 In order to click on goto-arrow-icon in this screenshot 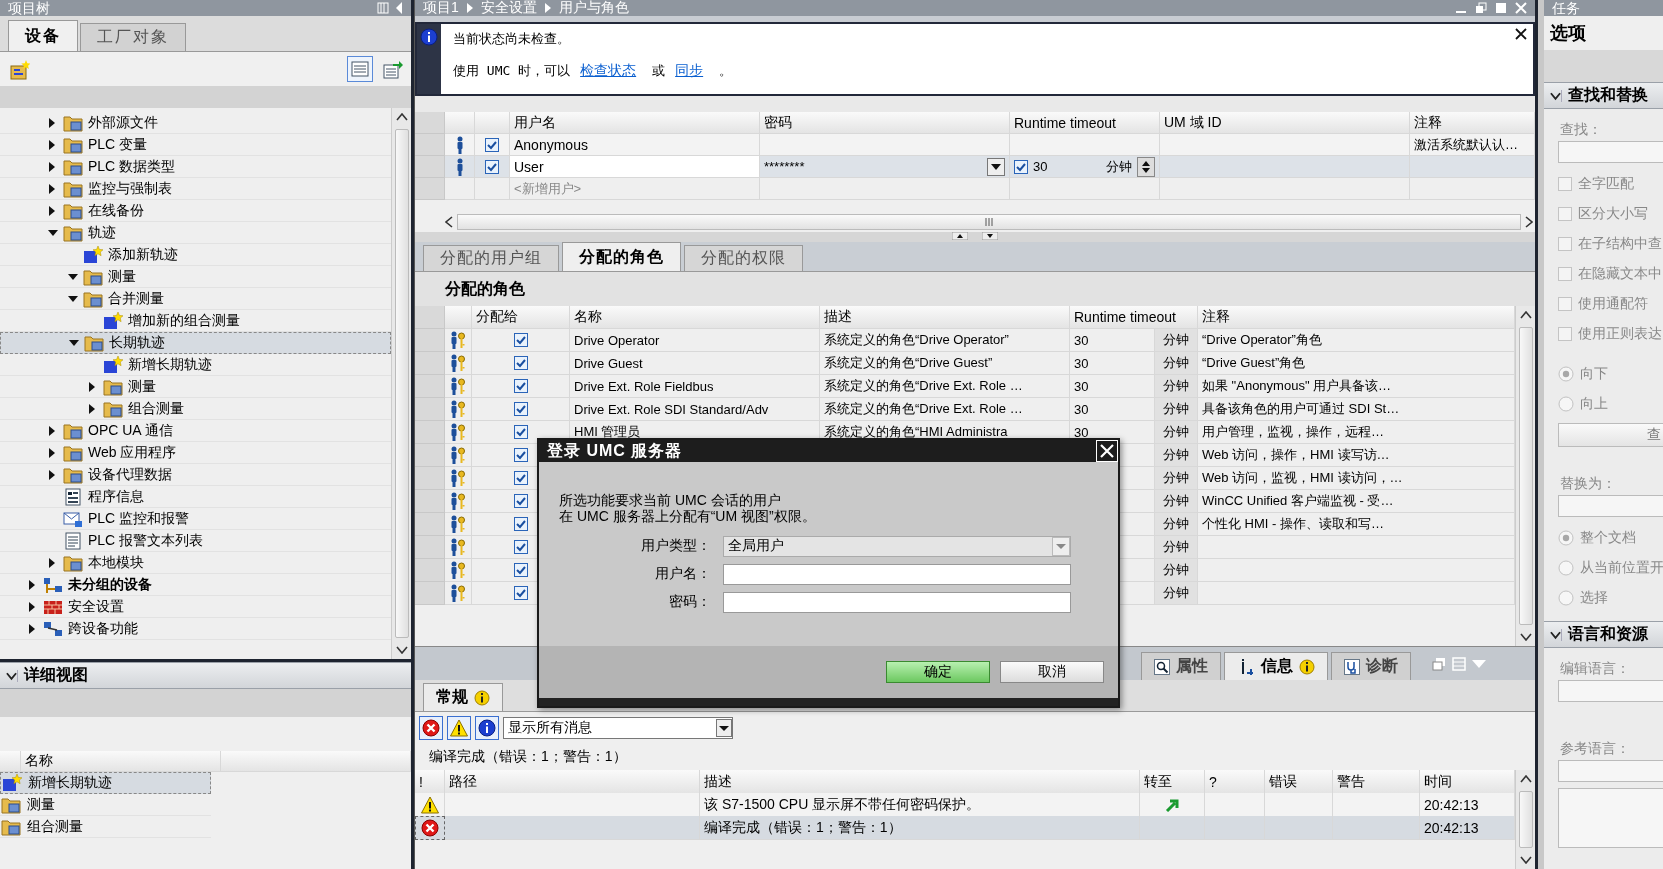, I will do `click(1172, 804)`.